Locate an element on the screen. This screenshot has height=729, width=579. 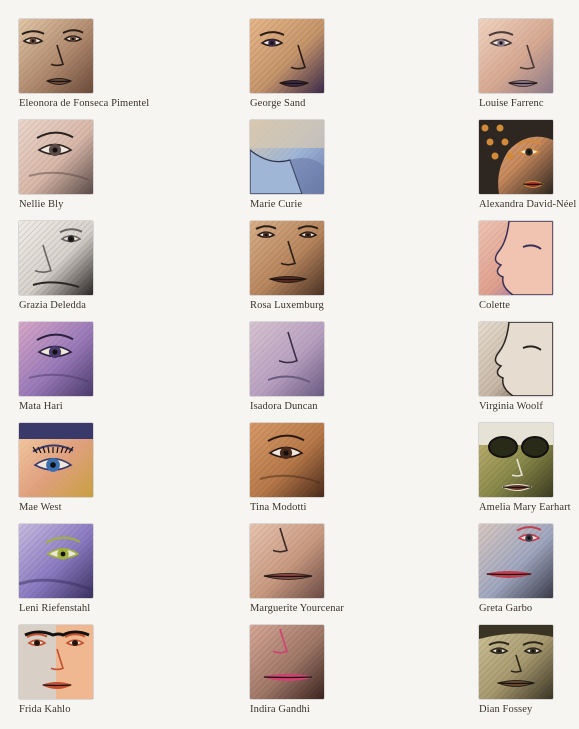
portrait-card: Greta Garbo is located at coordinates (529, 574).